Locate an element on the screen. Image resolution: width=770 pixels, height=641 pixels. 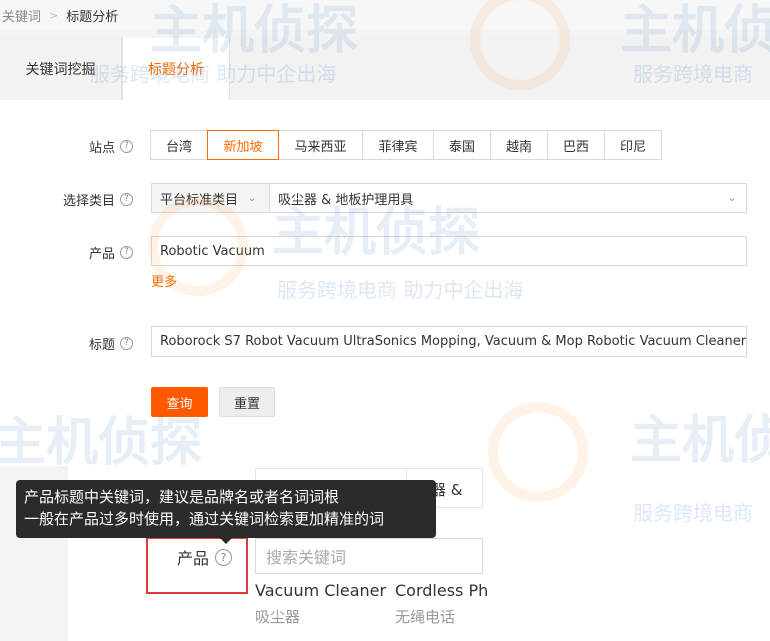
tooltip-line-1: 产品标题中关键词，建议是品牌名或者名词词根 is located at coordinates (182, 497).